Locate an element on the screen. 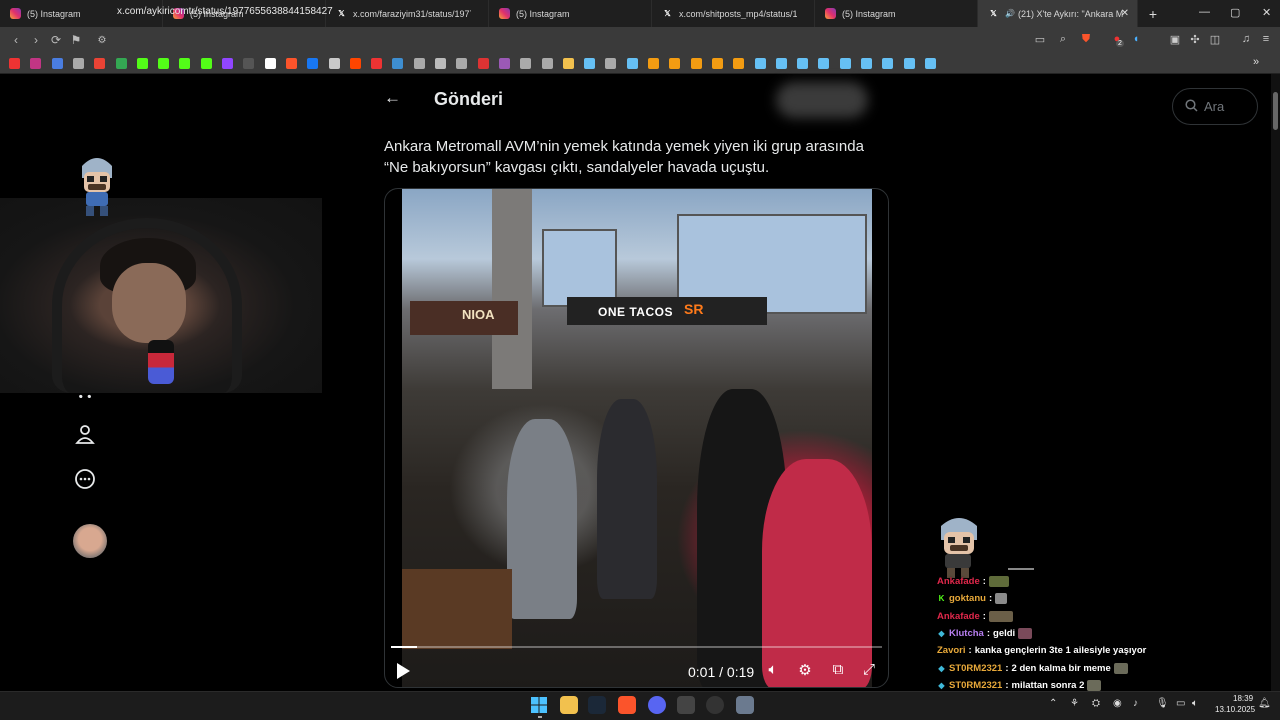  browser-tab: 𝕏 x.com/faraziyim31/status/19774975 is located at coordinates (407, 13).